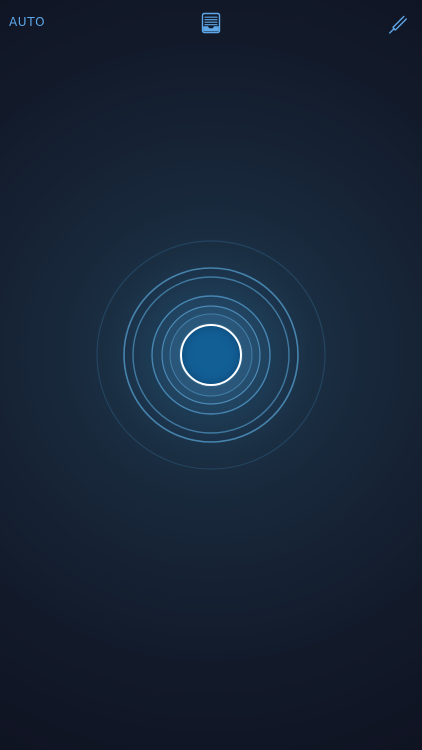 The height and width of the screenshot is (750, 422). Describe the element at coordinates (27, 22) in the screenshot. I see `auto-mode-button: AUTO` at that location.